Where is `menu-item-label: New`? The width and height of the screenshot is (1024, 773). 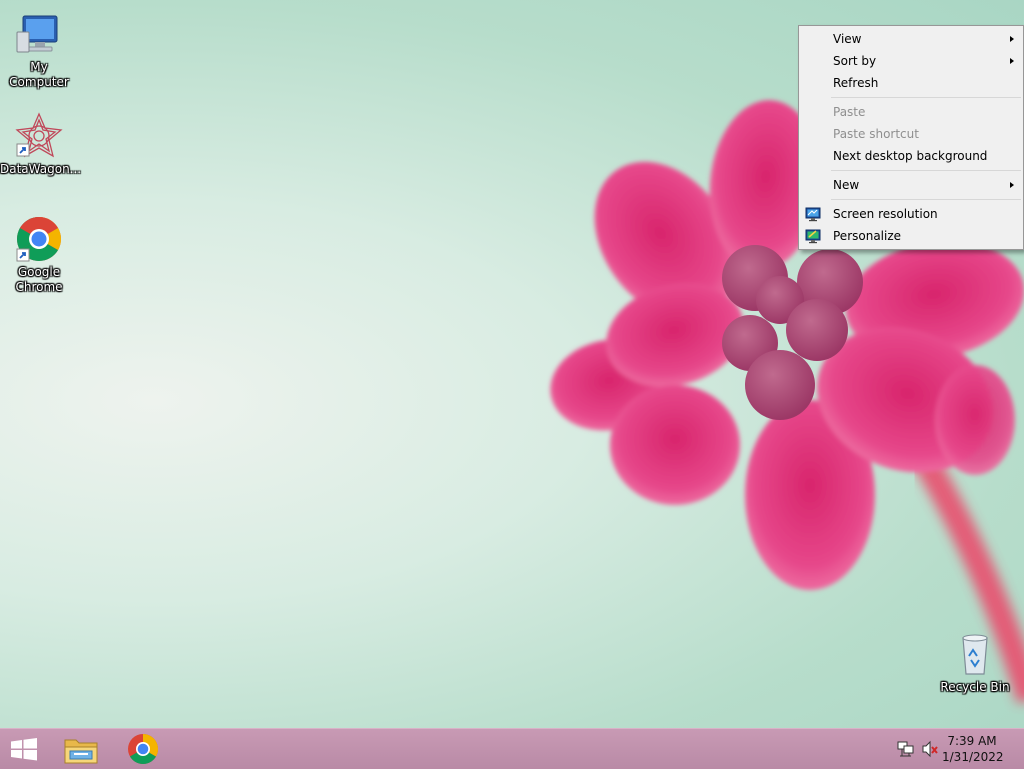
menu-item-label: New is located at coordinates (846, 185).